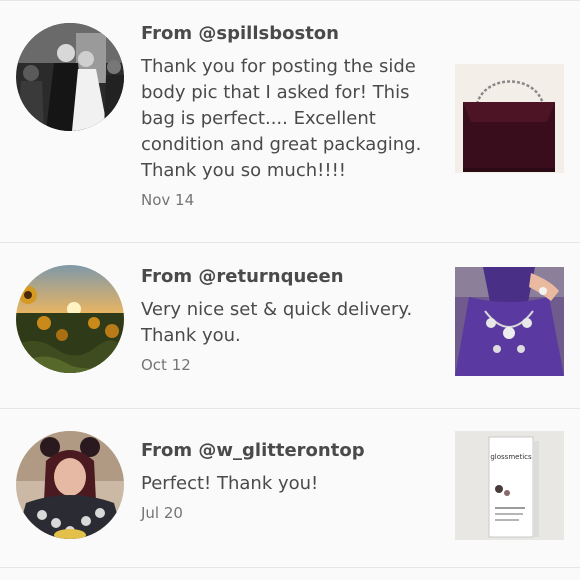 This screenshot has width=580, height=580. I want to click on review-text: Perfect! Thank you!, so click(230, 483).